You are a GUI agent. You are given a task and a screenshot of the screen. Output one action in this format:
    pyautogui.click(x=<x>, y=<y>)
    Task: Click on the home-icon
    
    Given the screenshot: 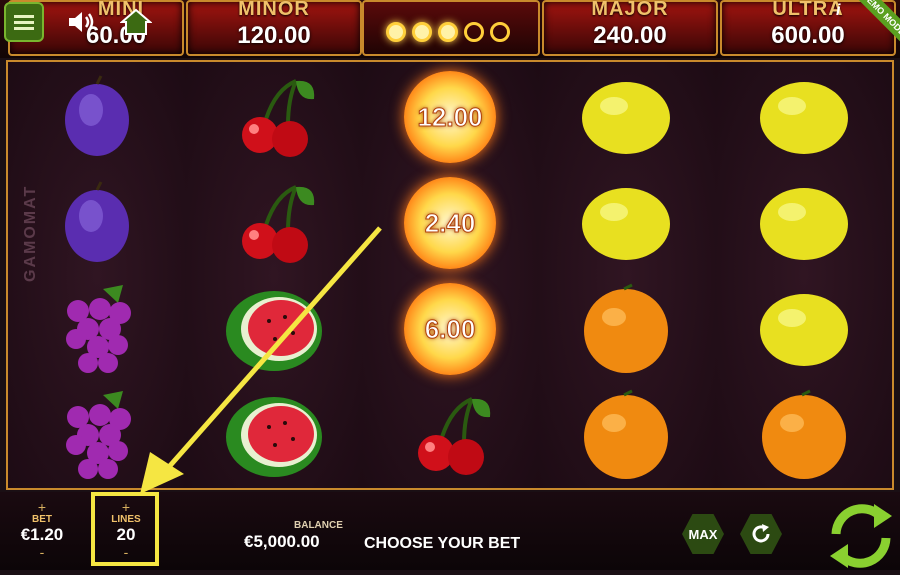 What is the action you would take?
    pyautogui.click(x=136, y=21)
    